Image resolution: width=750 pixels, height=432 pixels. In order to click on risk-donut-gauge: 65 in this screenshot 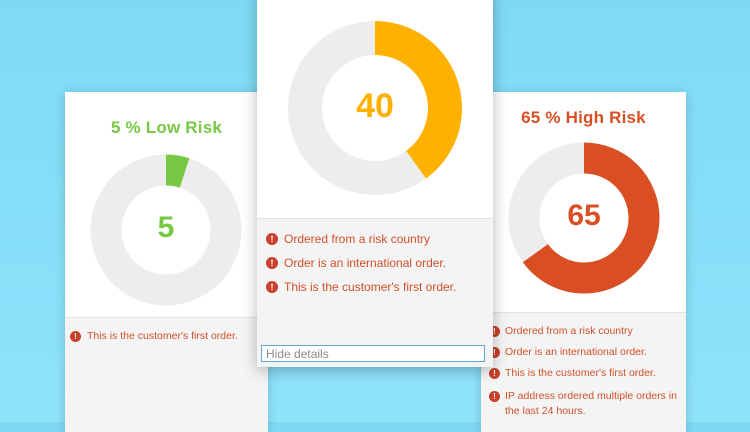, I will do `click(584, 218)`.